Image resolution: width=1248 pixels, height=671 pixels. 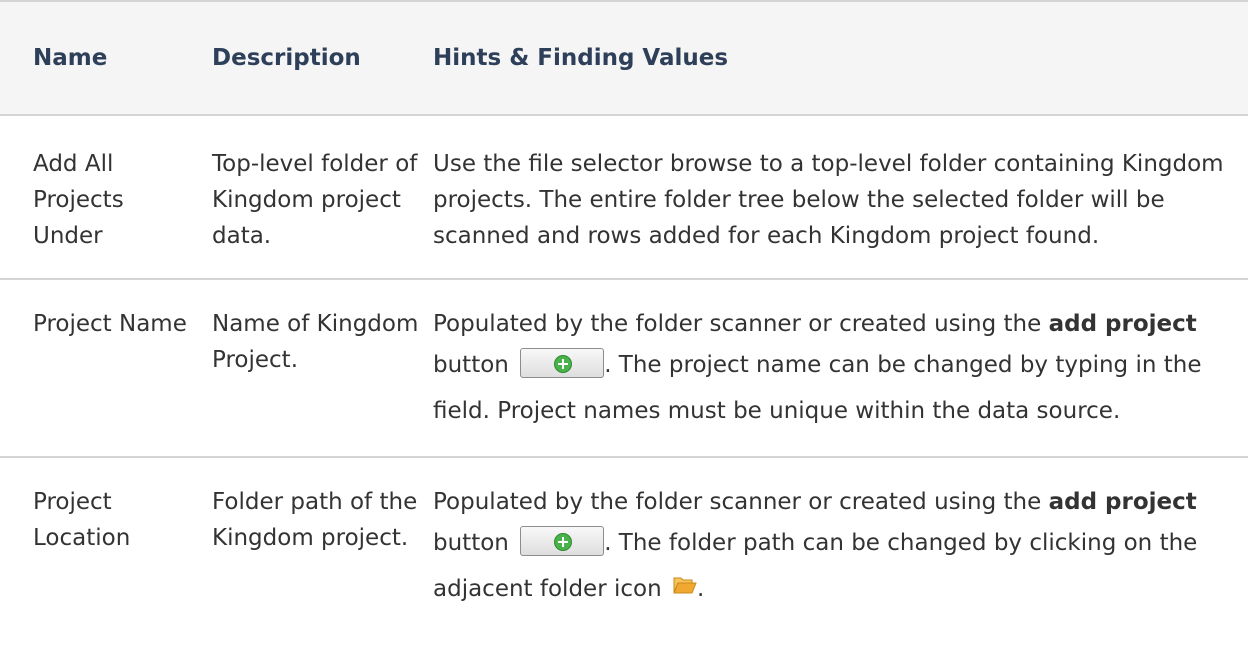 I want to click on folder-open-icon, so click(x=685, y=588).